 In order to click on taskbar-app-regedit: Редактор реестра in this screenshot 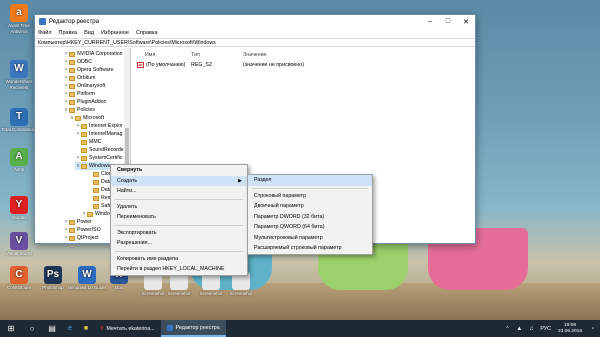, I will do `click(193, 328)`.